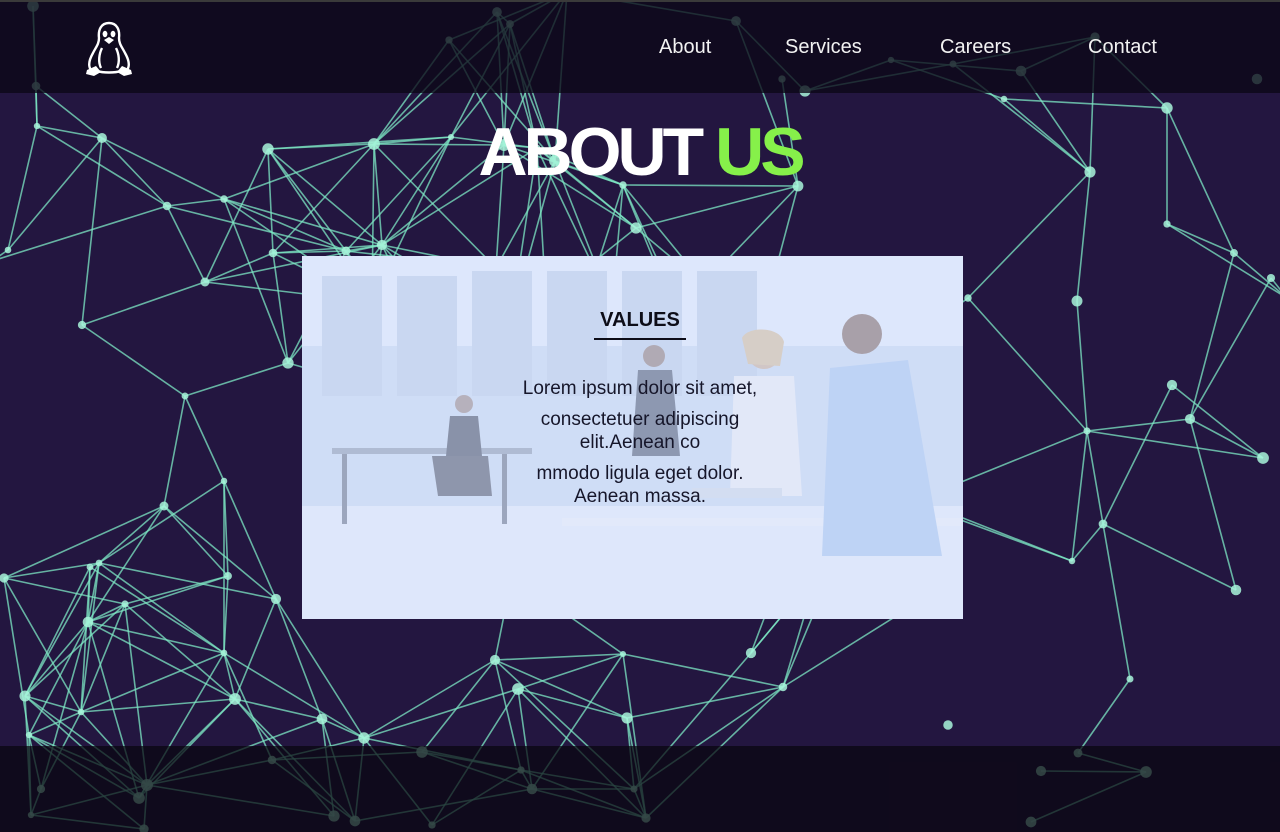 The height and width of the screenshot is (832, 1280). Describe the element at coordinates (640, 789) in the screenshot. I see `footer-bar` at that location.